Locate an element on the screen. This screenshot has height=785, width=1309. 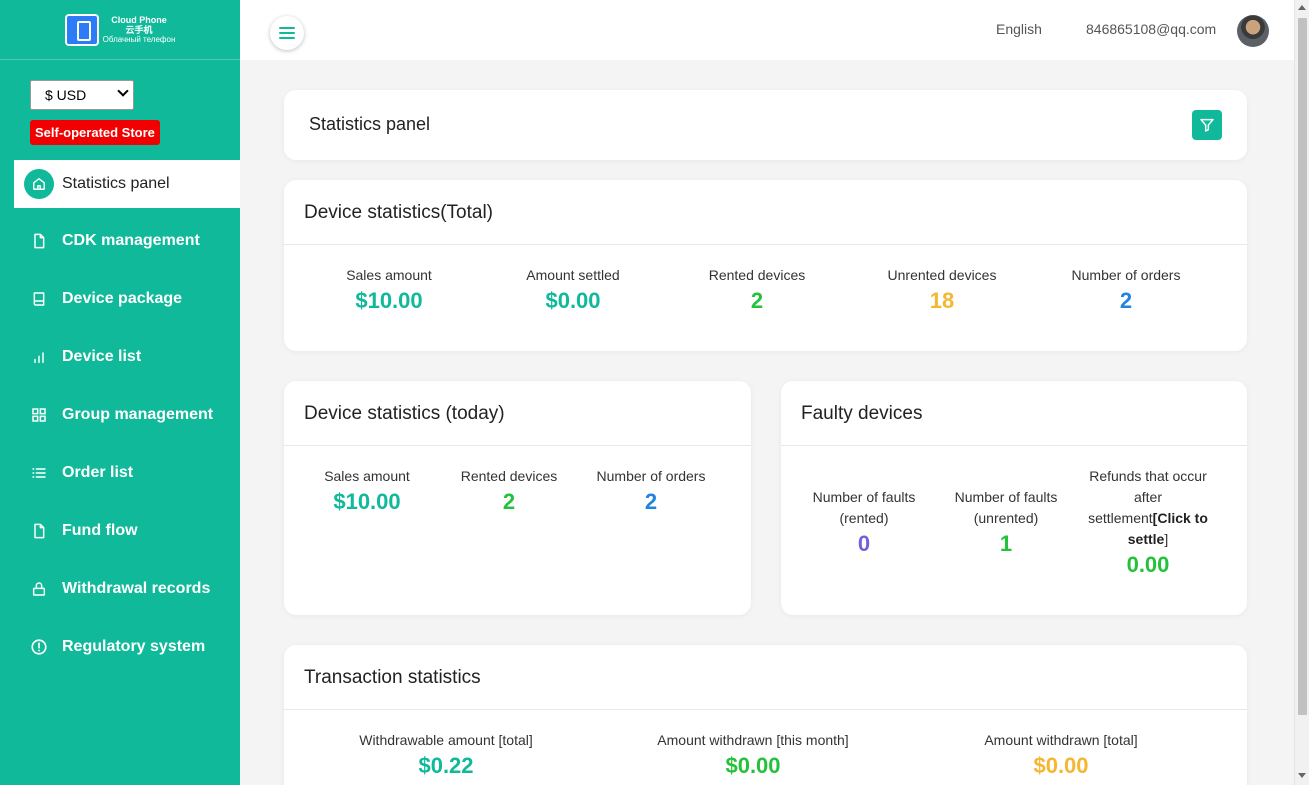
sidebar-item-label: Device package is located at coordinates (122, 298).